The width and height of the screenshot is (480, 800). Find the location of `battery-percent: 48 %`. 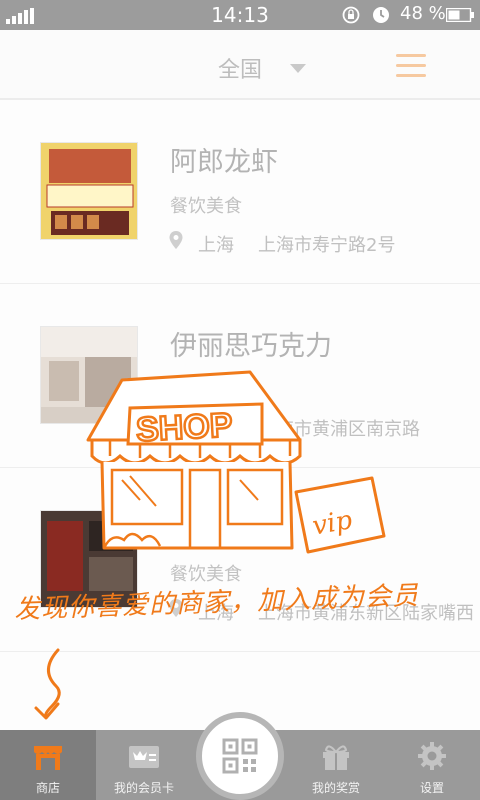

battery-percent: 48 % is located at coordinates (423, 13).